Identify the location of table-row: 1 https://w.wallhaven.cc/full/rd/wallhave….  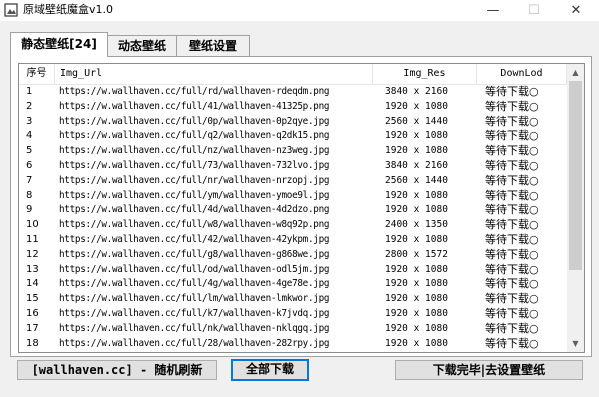
(293, 92).